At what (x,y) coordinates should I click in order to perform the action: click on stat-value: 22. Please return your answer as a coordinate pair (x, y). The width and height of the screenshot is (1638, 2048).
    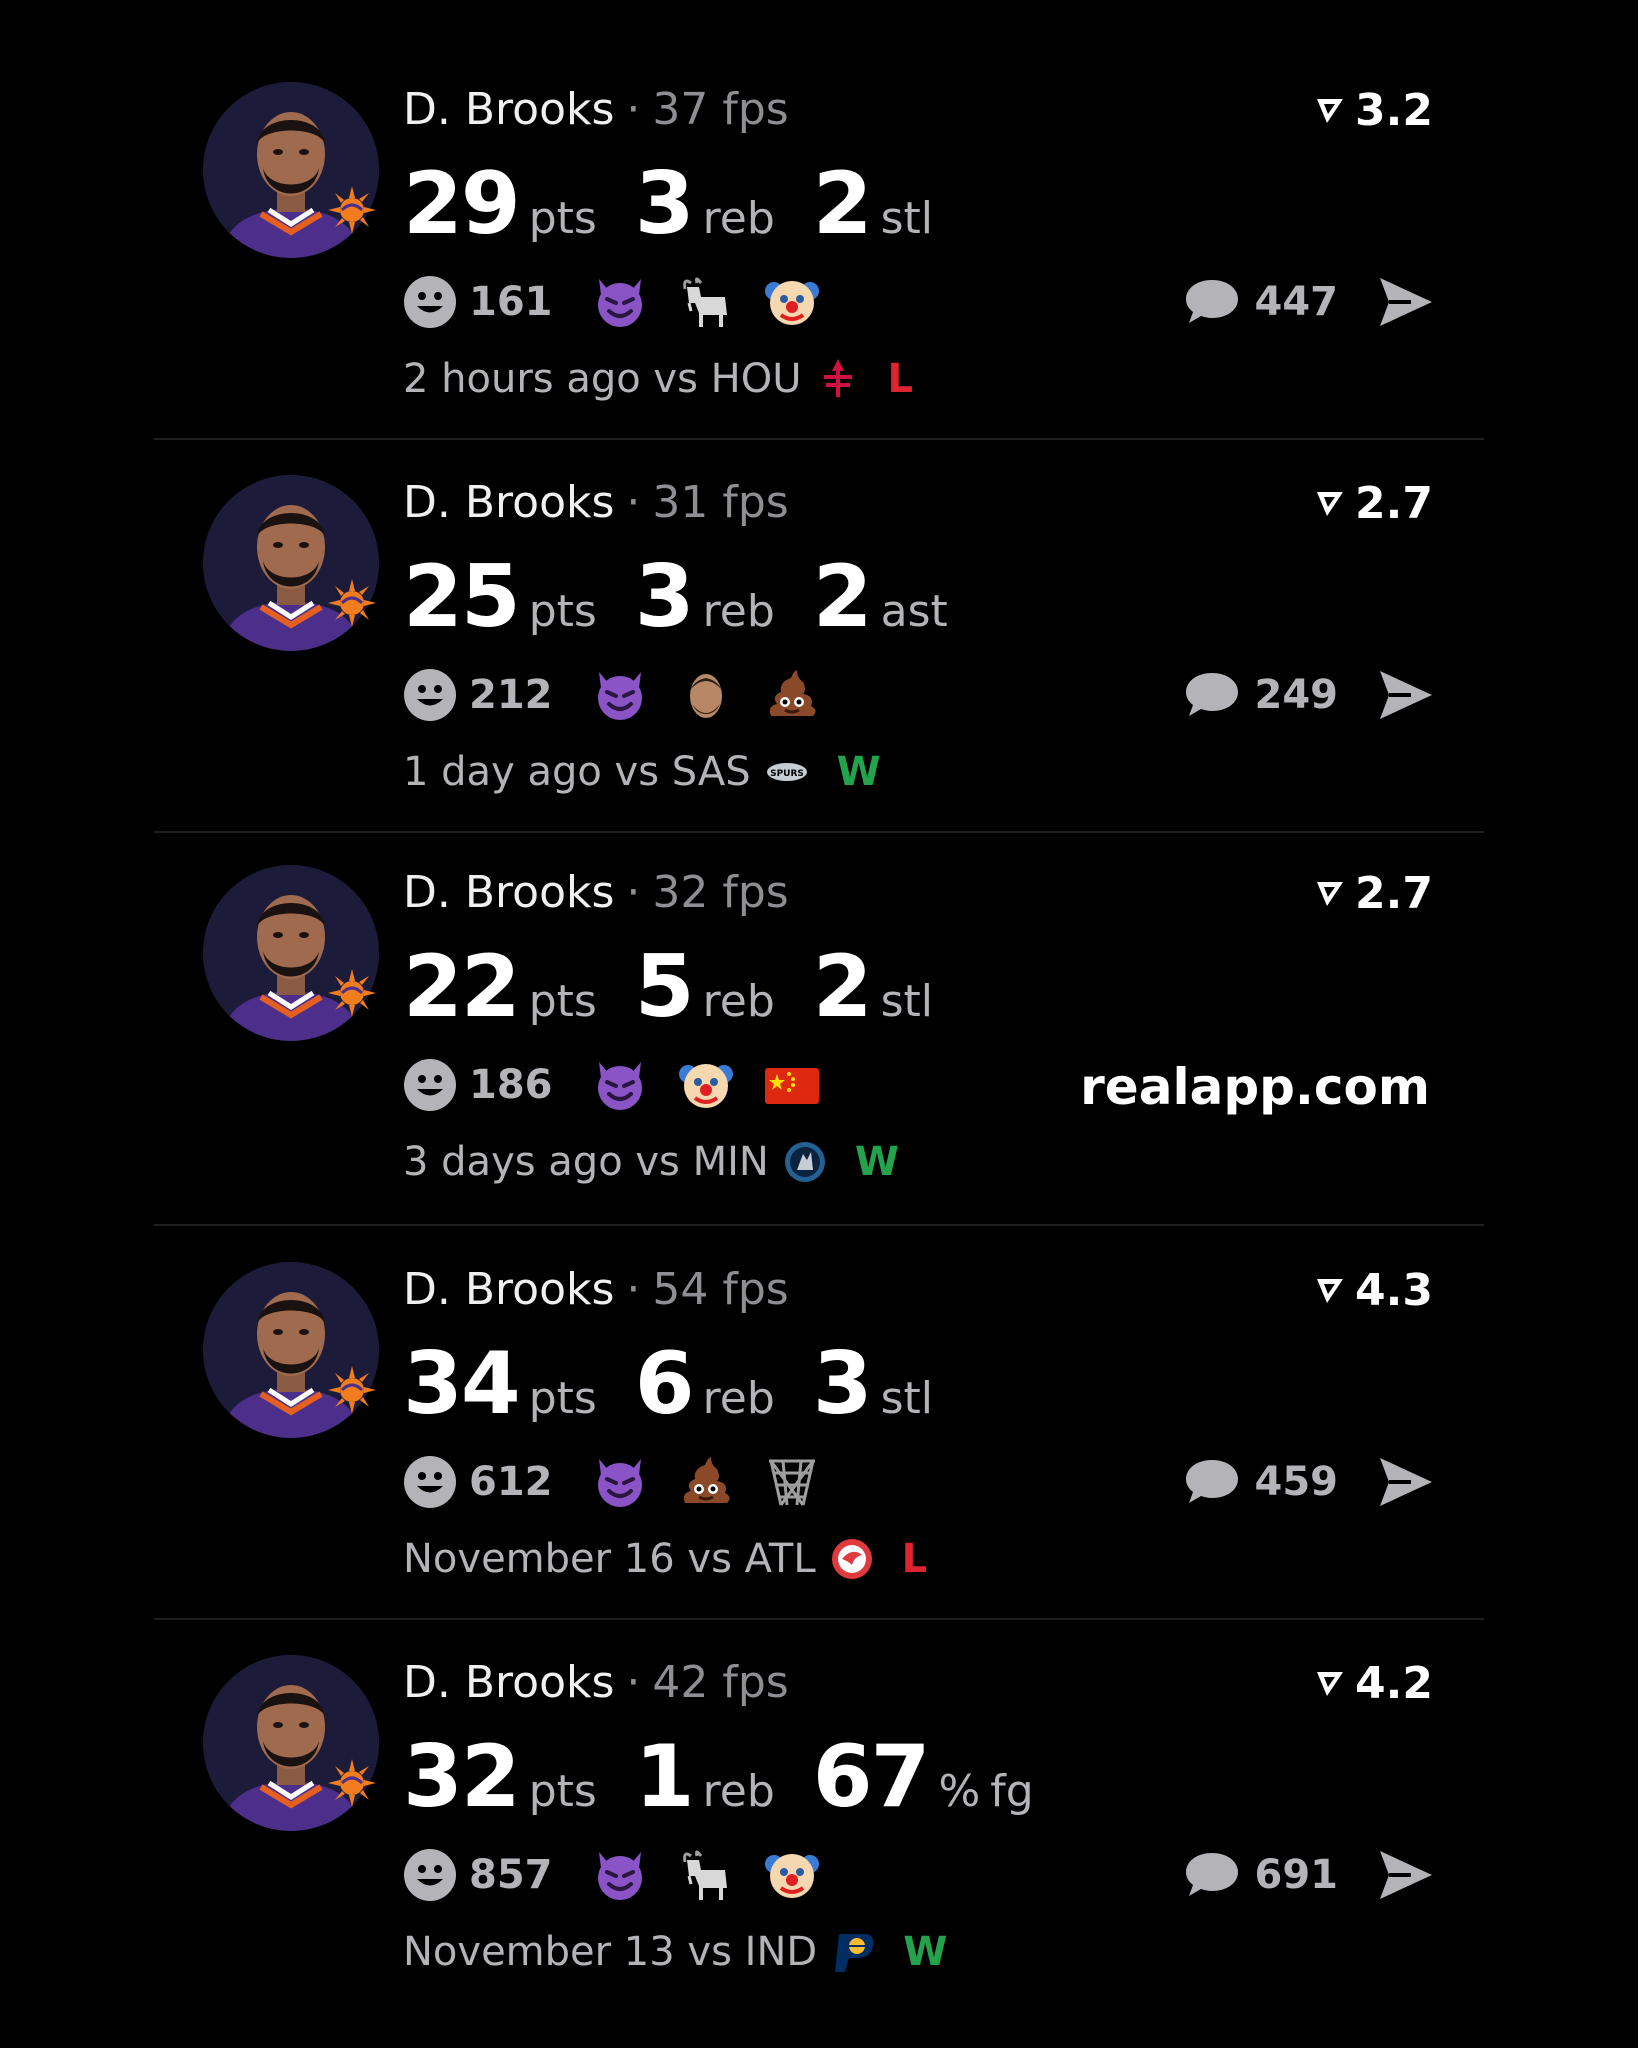
    Looking at the image, I should click on (462, 987).